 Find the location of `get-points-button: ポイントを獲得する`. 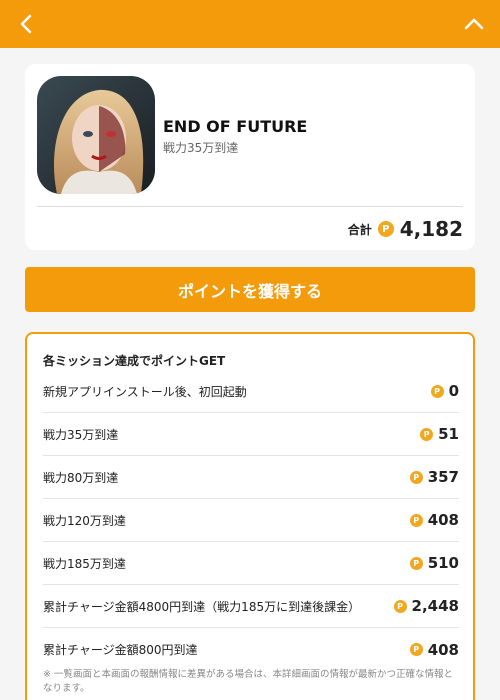

get-points-button: ポイントを獲得する is located at coordinates (250, 289).